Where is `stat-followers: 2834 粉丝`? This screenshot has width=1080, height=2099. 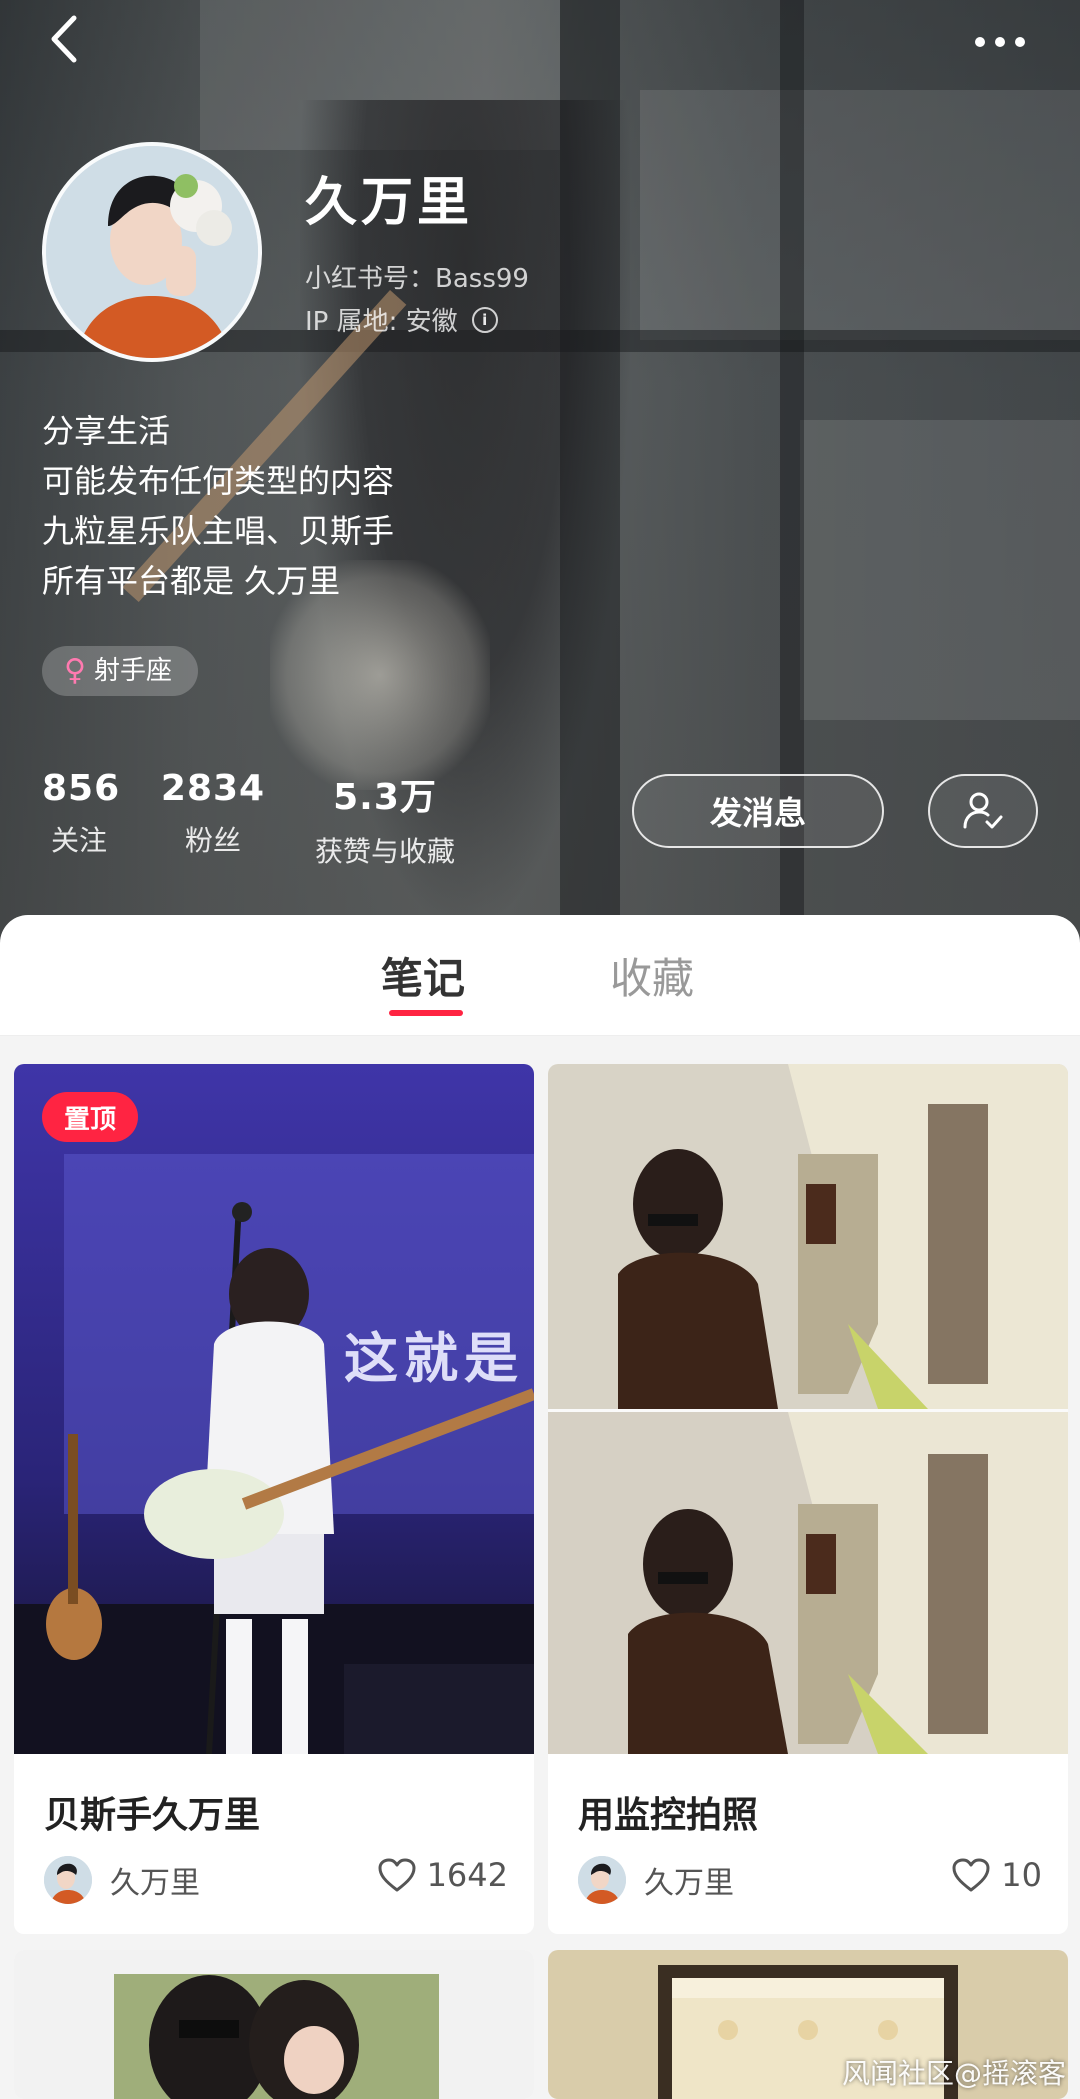 stat-followers: 2834 粉丝 is located at coordinates (213, 813).